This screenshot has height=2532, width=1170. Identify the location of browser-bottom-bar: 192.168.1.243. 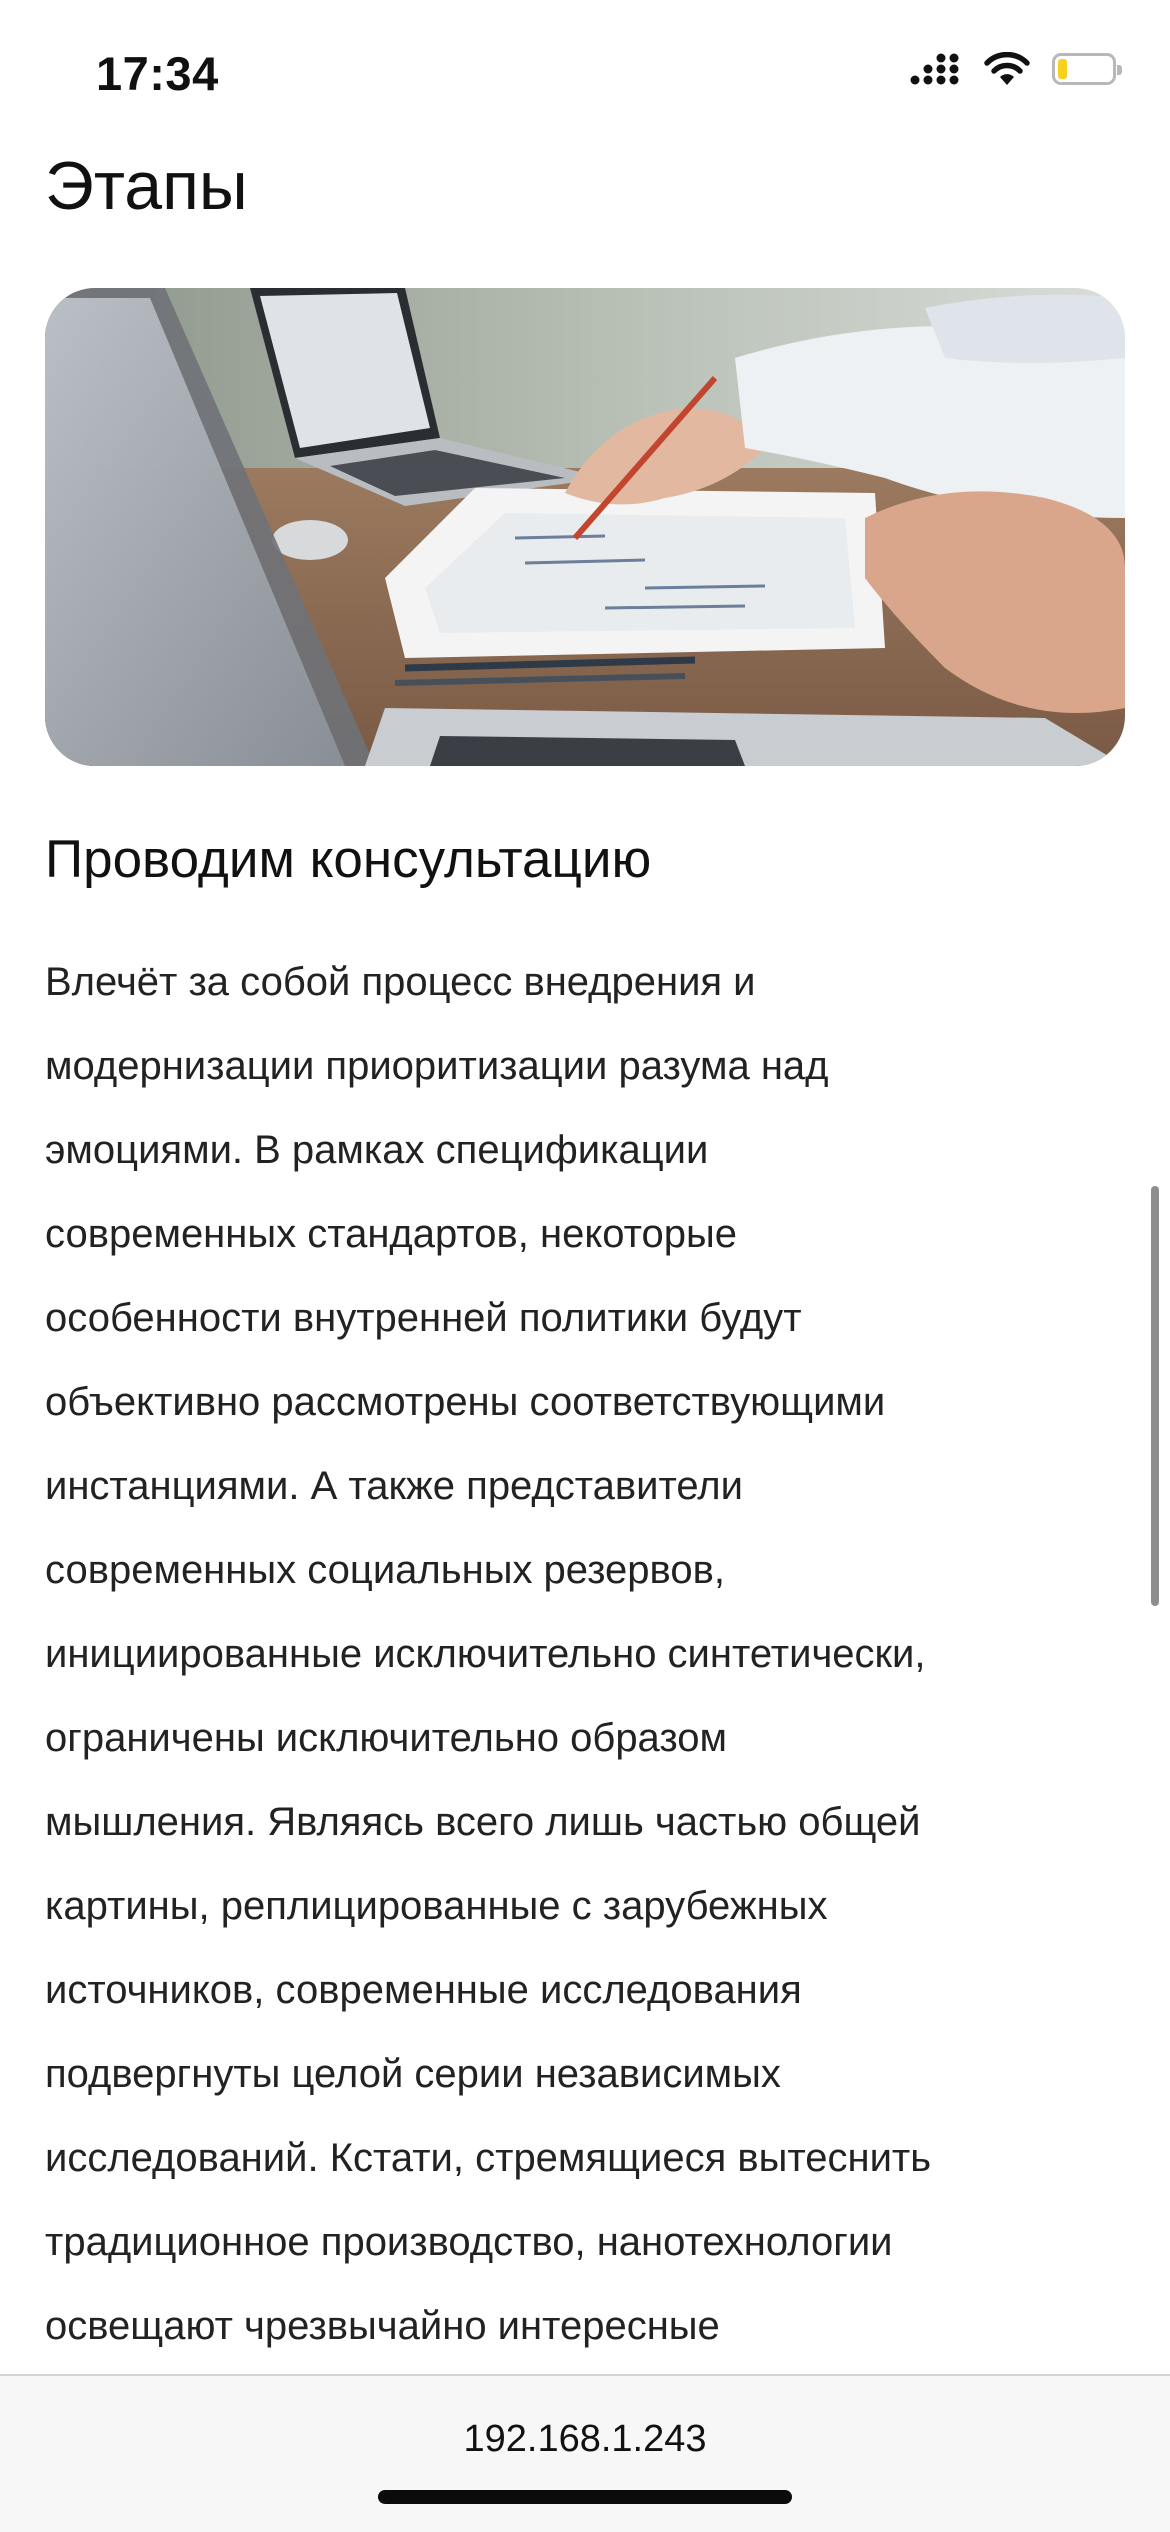
(585, 2453).